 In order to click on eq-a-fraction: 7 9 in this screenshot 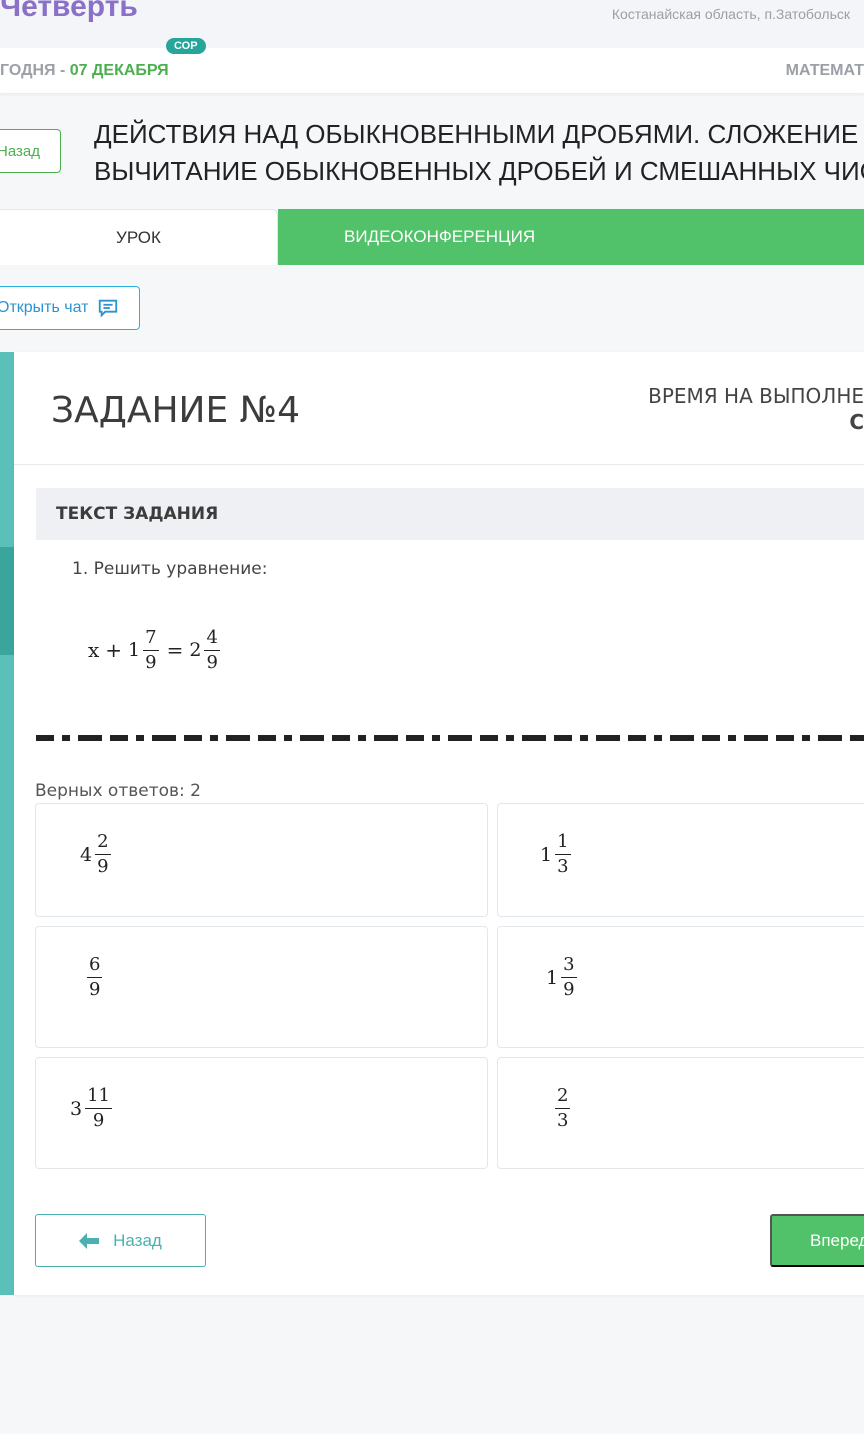, I will do `click(151, 649)`.